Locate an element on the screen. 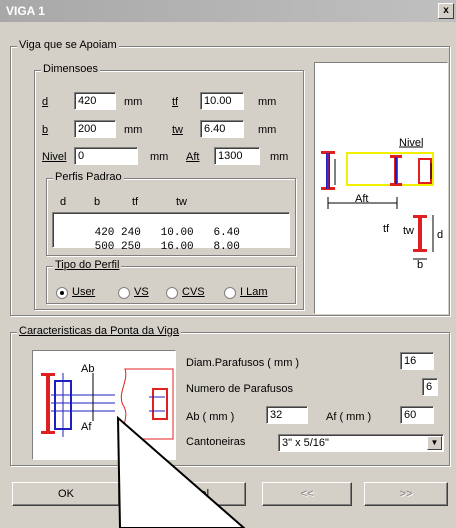 This screenshot has height=528, width=456. tw-unit: mm is located at coordinates (267, 130).